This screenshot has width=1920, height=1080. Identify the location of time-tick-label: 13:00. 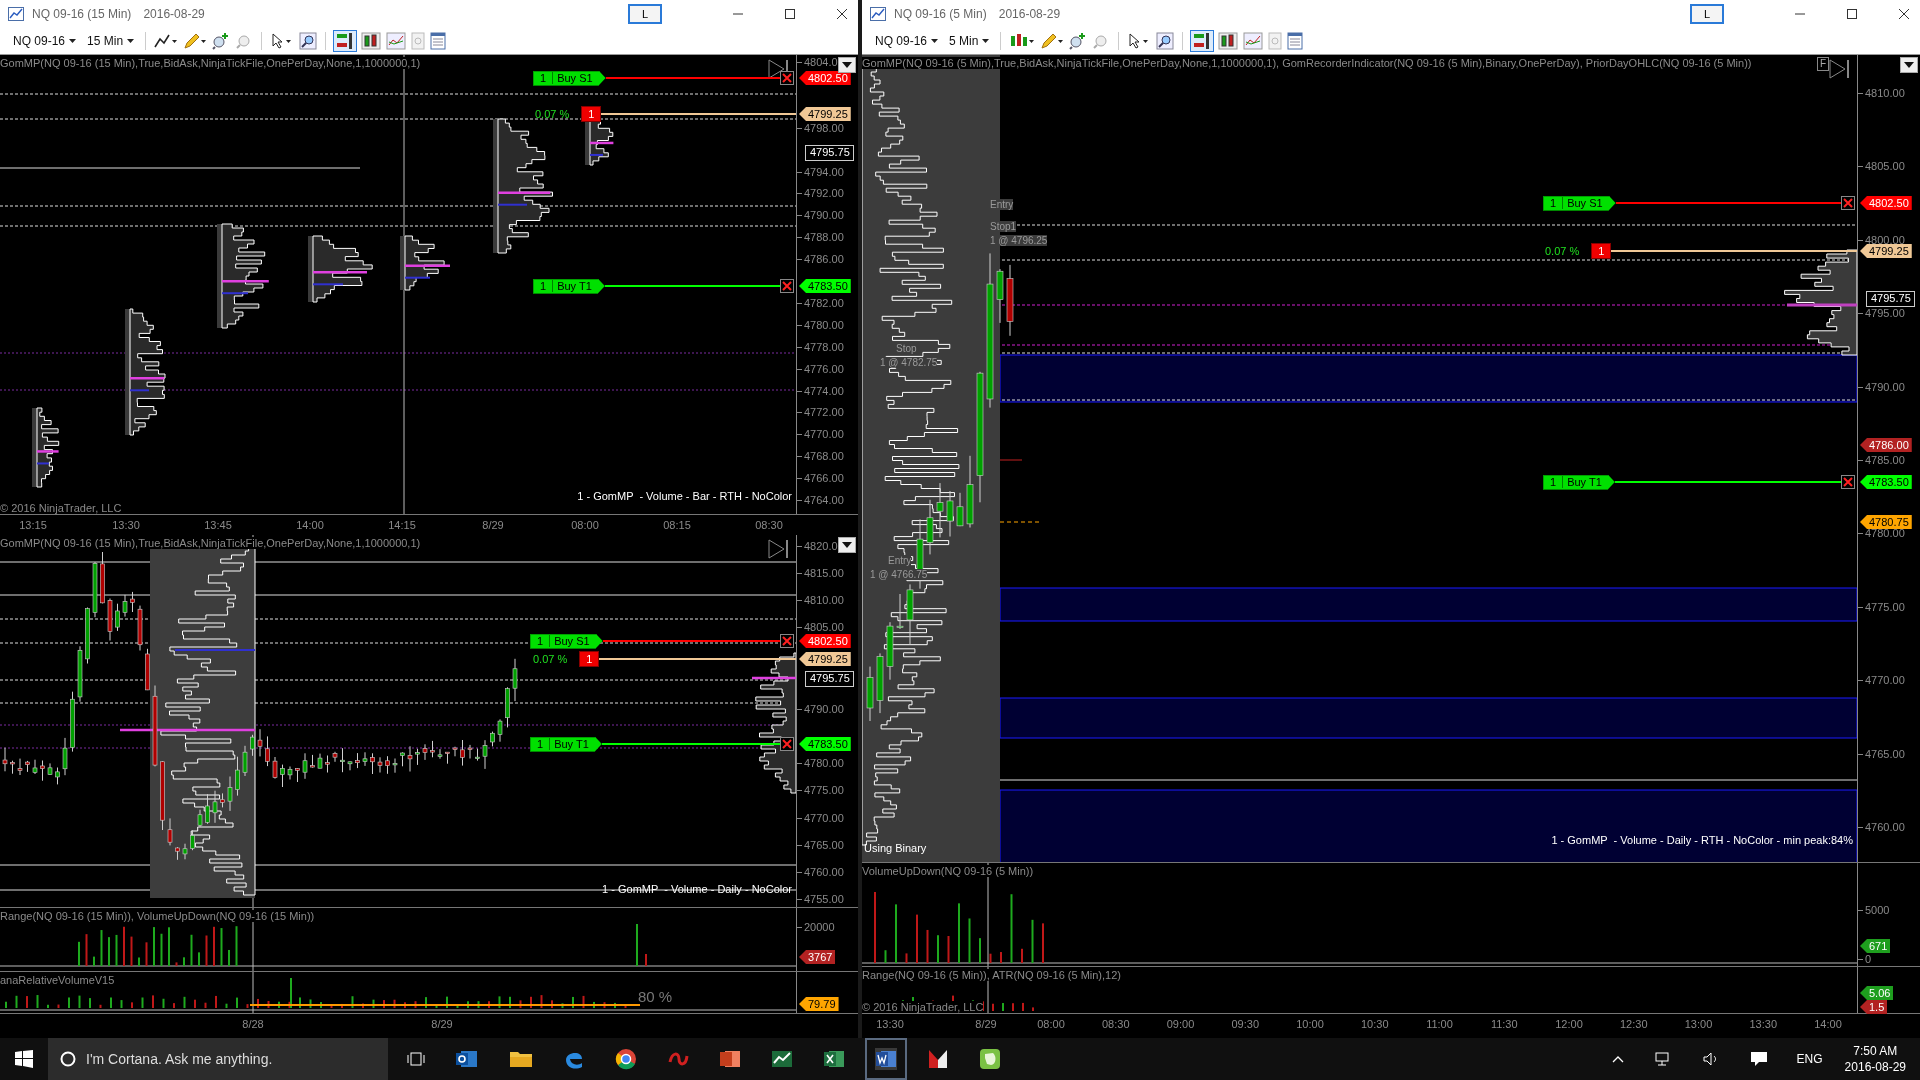
(1698, 1024).